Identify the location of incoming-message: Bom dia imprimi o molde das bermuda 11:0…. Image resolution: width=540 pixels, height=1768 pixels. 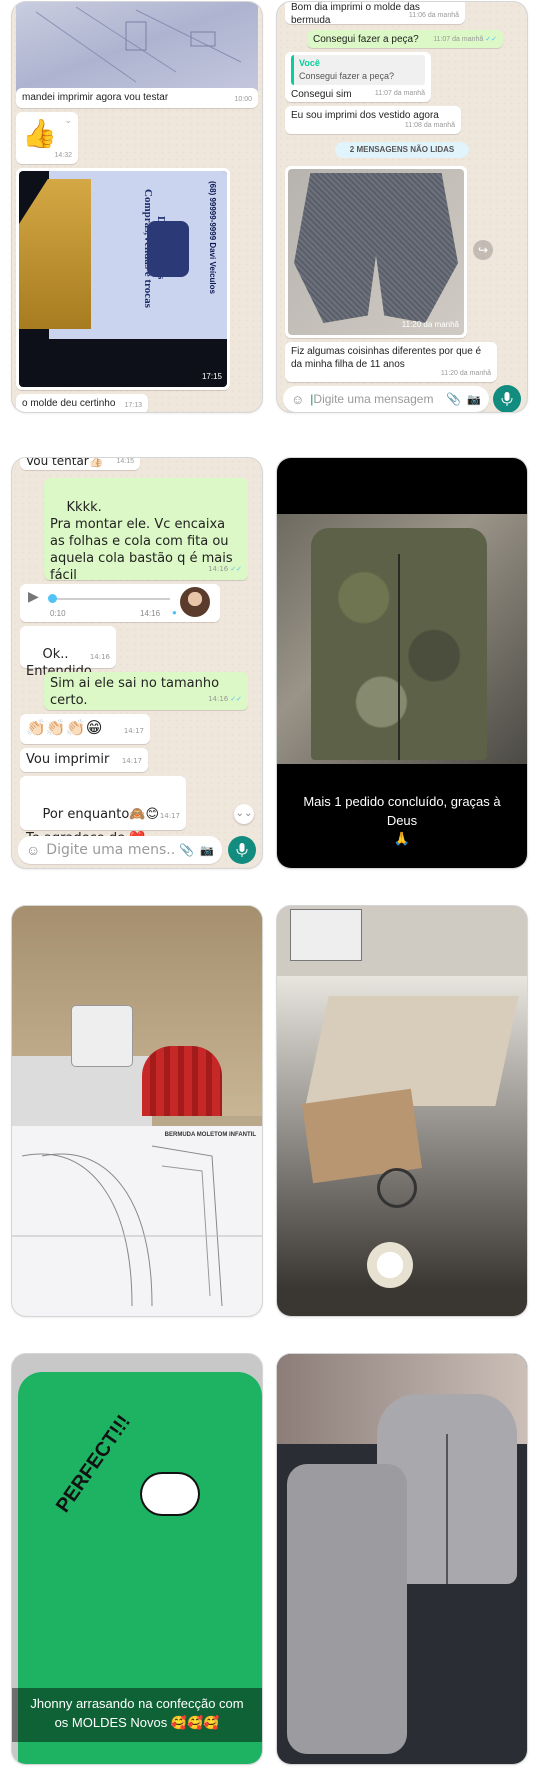
(375, 14).